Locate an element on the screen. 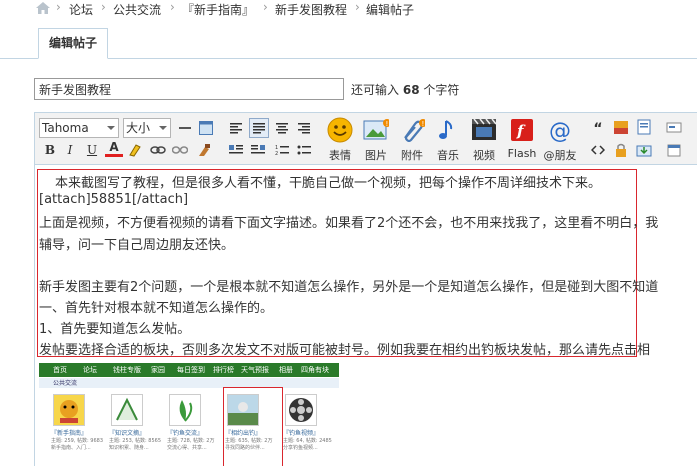 The image size is (697, 466). breadcrumb-newbie-guide: 『新手指南』 is located at coordinates (218, 9).